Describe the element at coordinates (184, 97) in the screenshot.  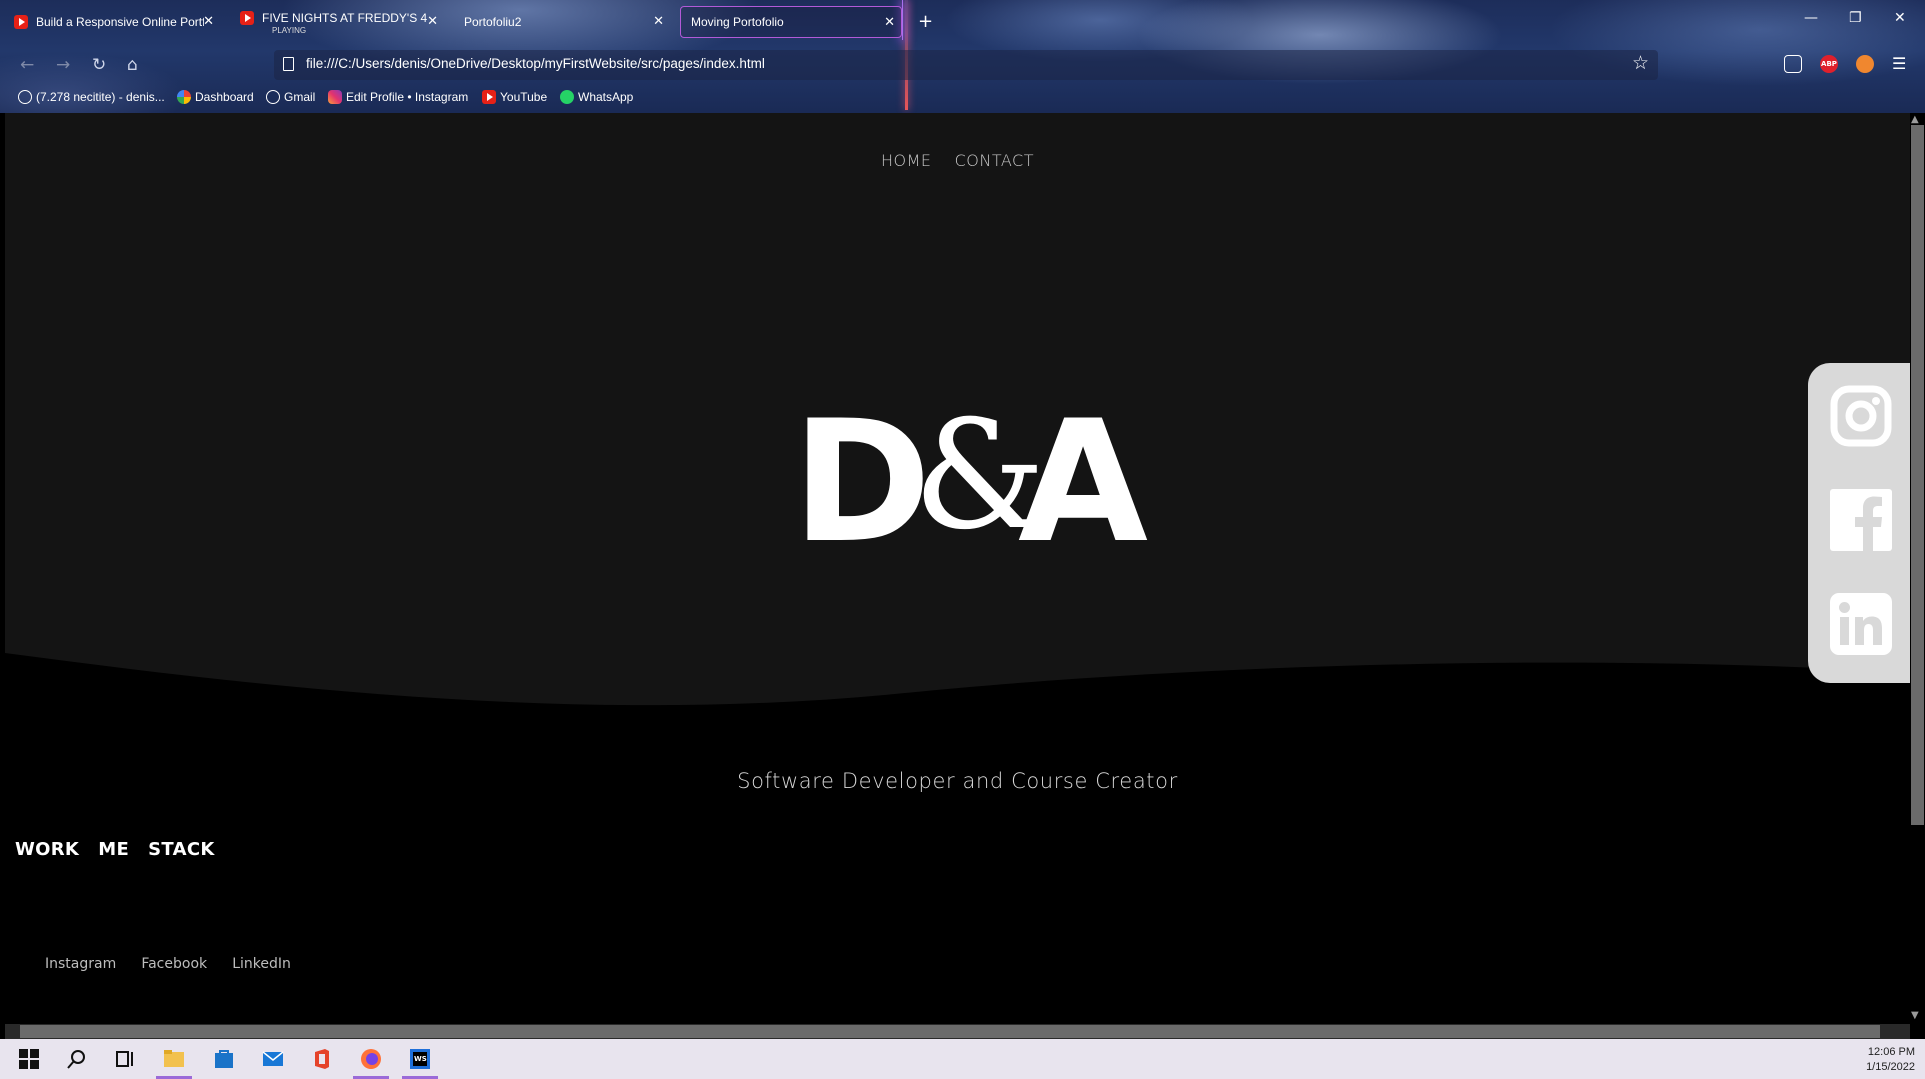
I see `google-icon` at that location.